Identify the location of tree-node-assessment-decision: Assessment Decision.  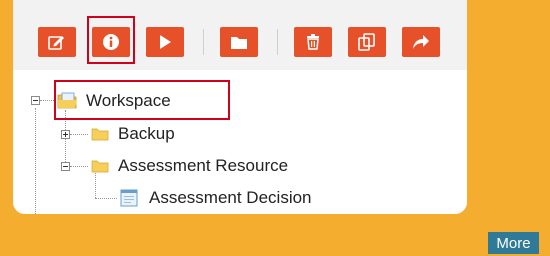
(230, 198).